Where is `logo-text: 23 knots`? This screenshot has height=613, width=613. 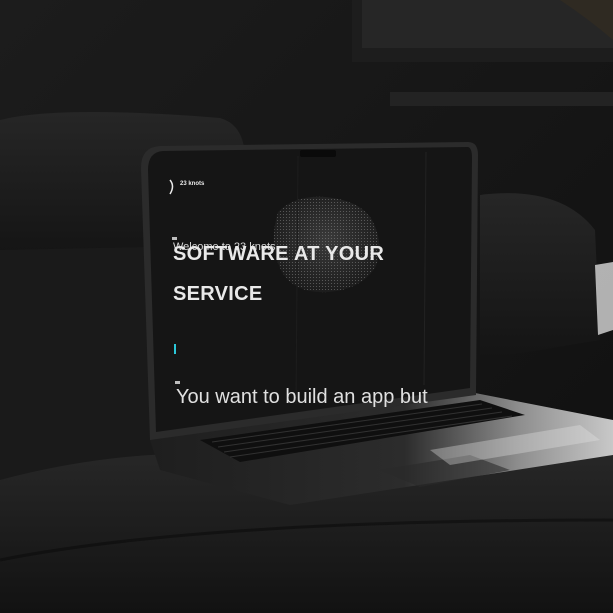 logo-text: 23 knots is located at coordinates (192, 184).